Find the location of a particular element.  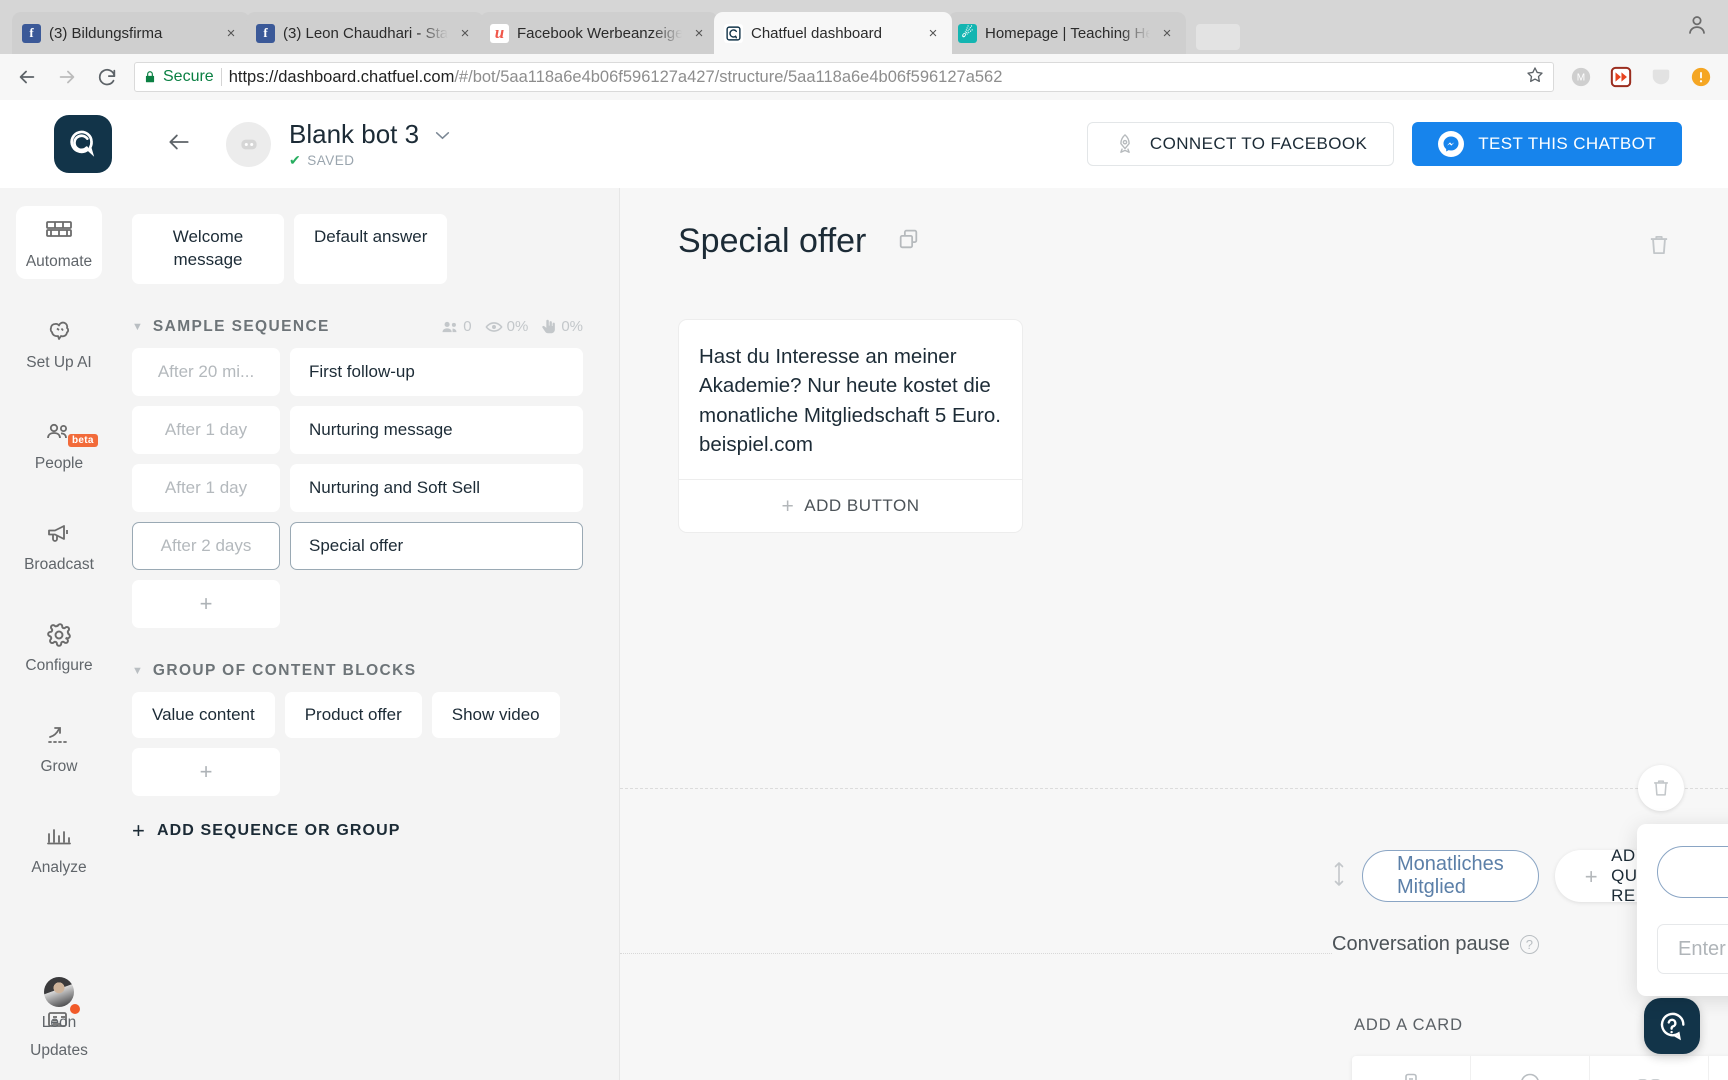

sequence-row: After 1 day Nurturing message is located at coordinates (357, 429).